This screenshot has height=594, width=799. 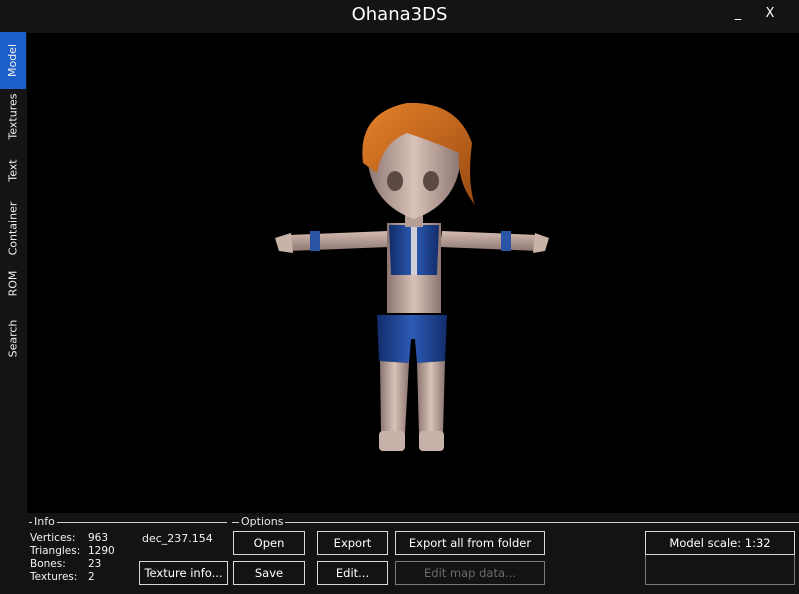 I want to click on window-title: Ohana3DS, so click(x=399, y=14).